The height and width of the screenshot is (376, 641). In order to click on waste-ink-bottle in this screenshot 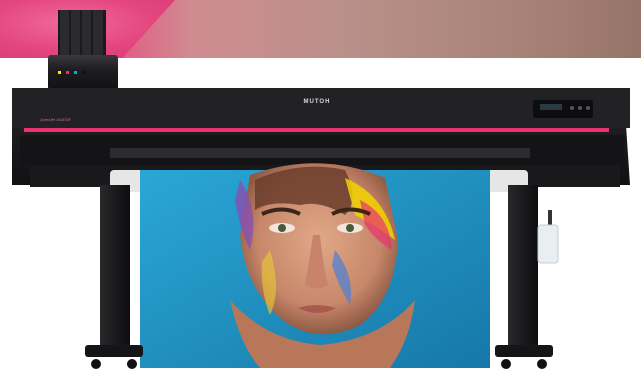, I will do `click(548, 237)`.